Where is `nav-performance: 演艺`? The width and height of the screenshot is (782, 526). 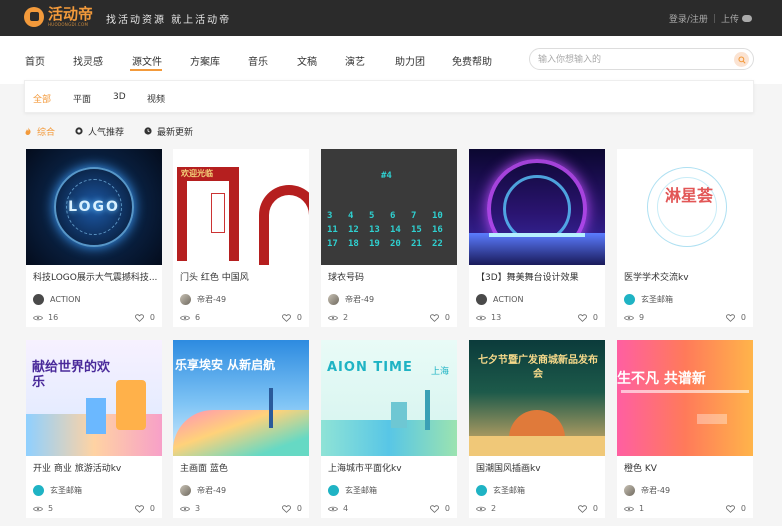
nav-performance: 演艺 is located at coordinates (355, 60).